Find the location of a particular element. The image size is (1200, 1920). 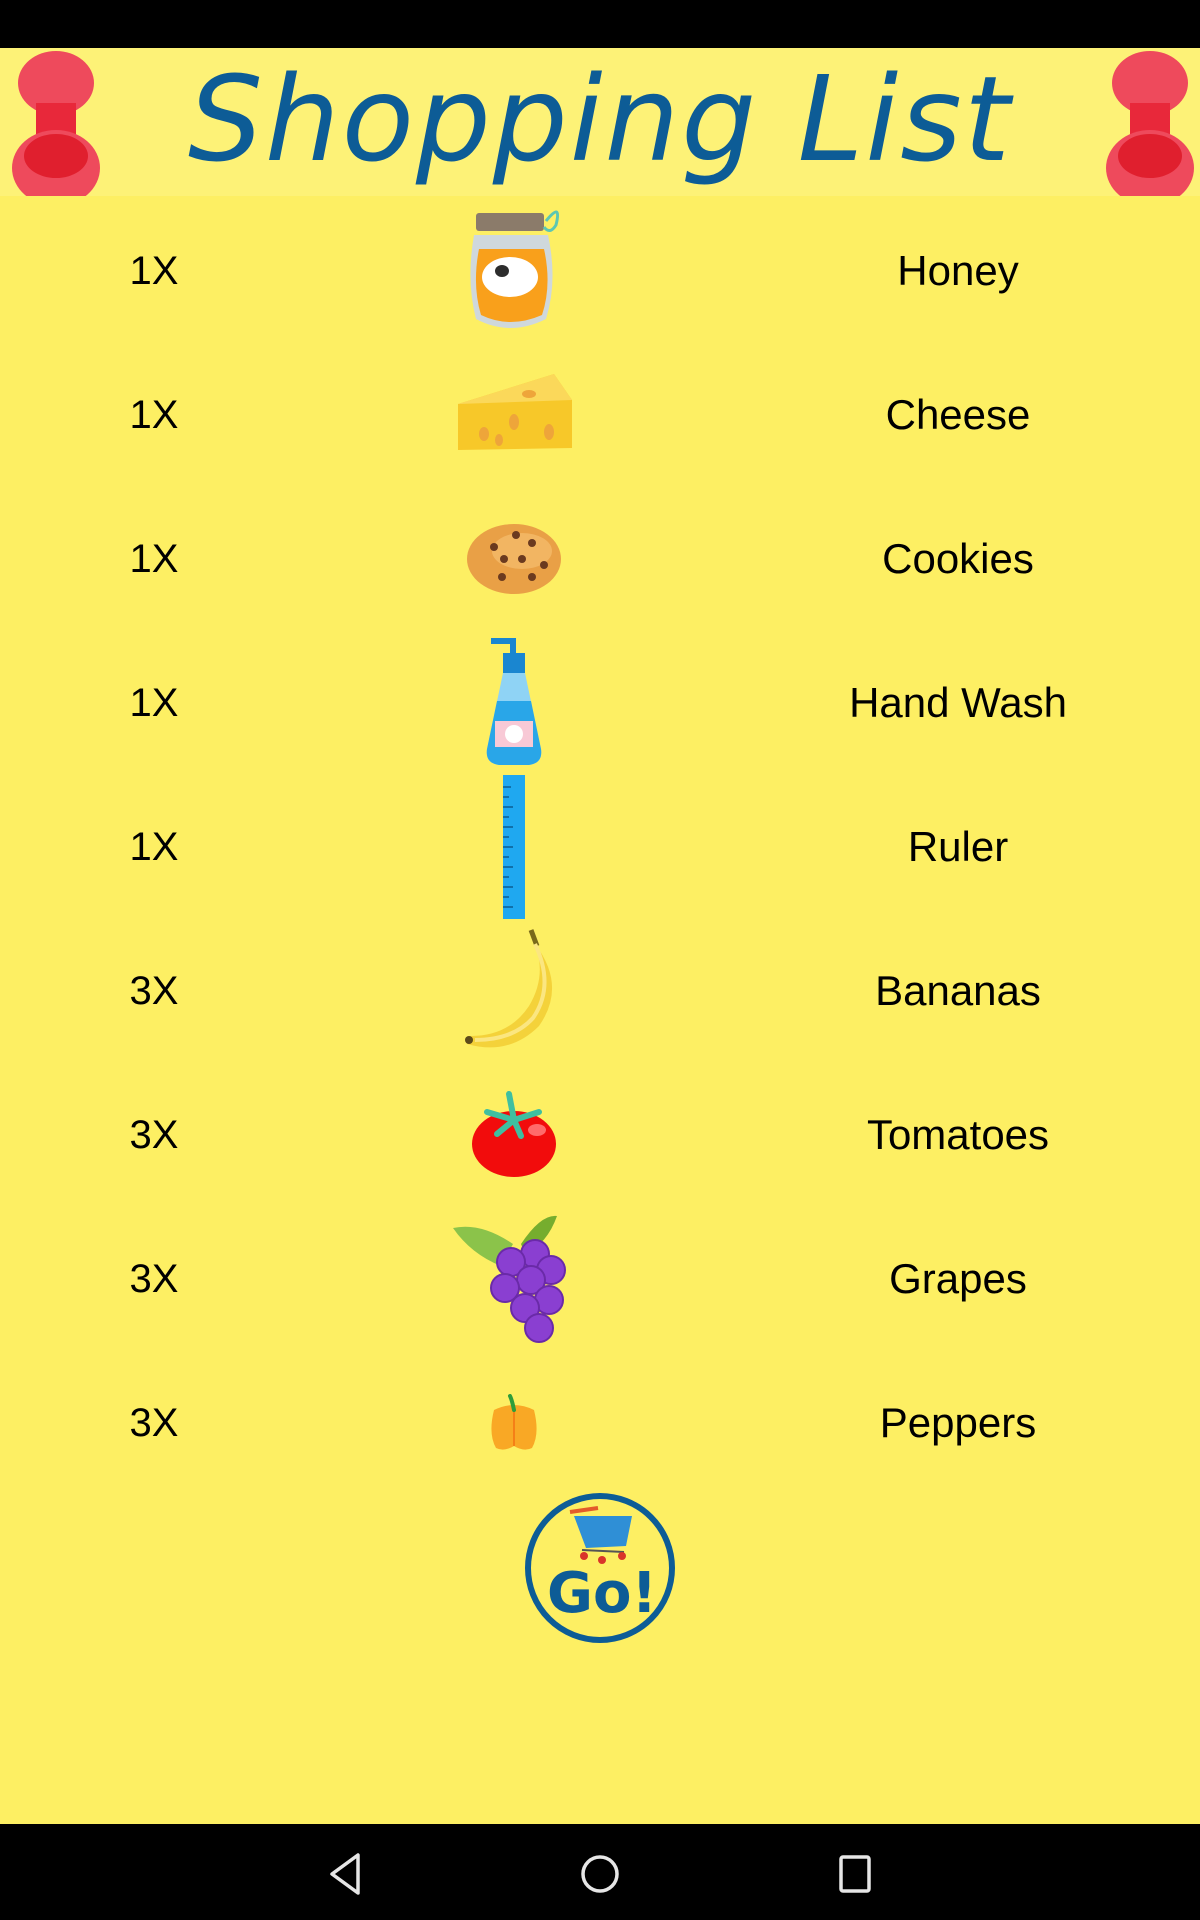

recents-icon is located at coordinates (855, 1874).